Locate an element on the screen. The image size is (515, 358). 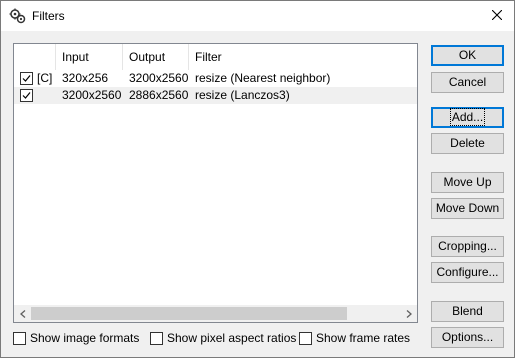
show-image-formats-checkbox: Show image formats is located at coordinates (76, 338).